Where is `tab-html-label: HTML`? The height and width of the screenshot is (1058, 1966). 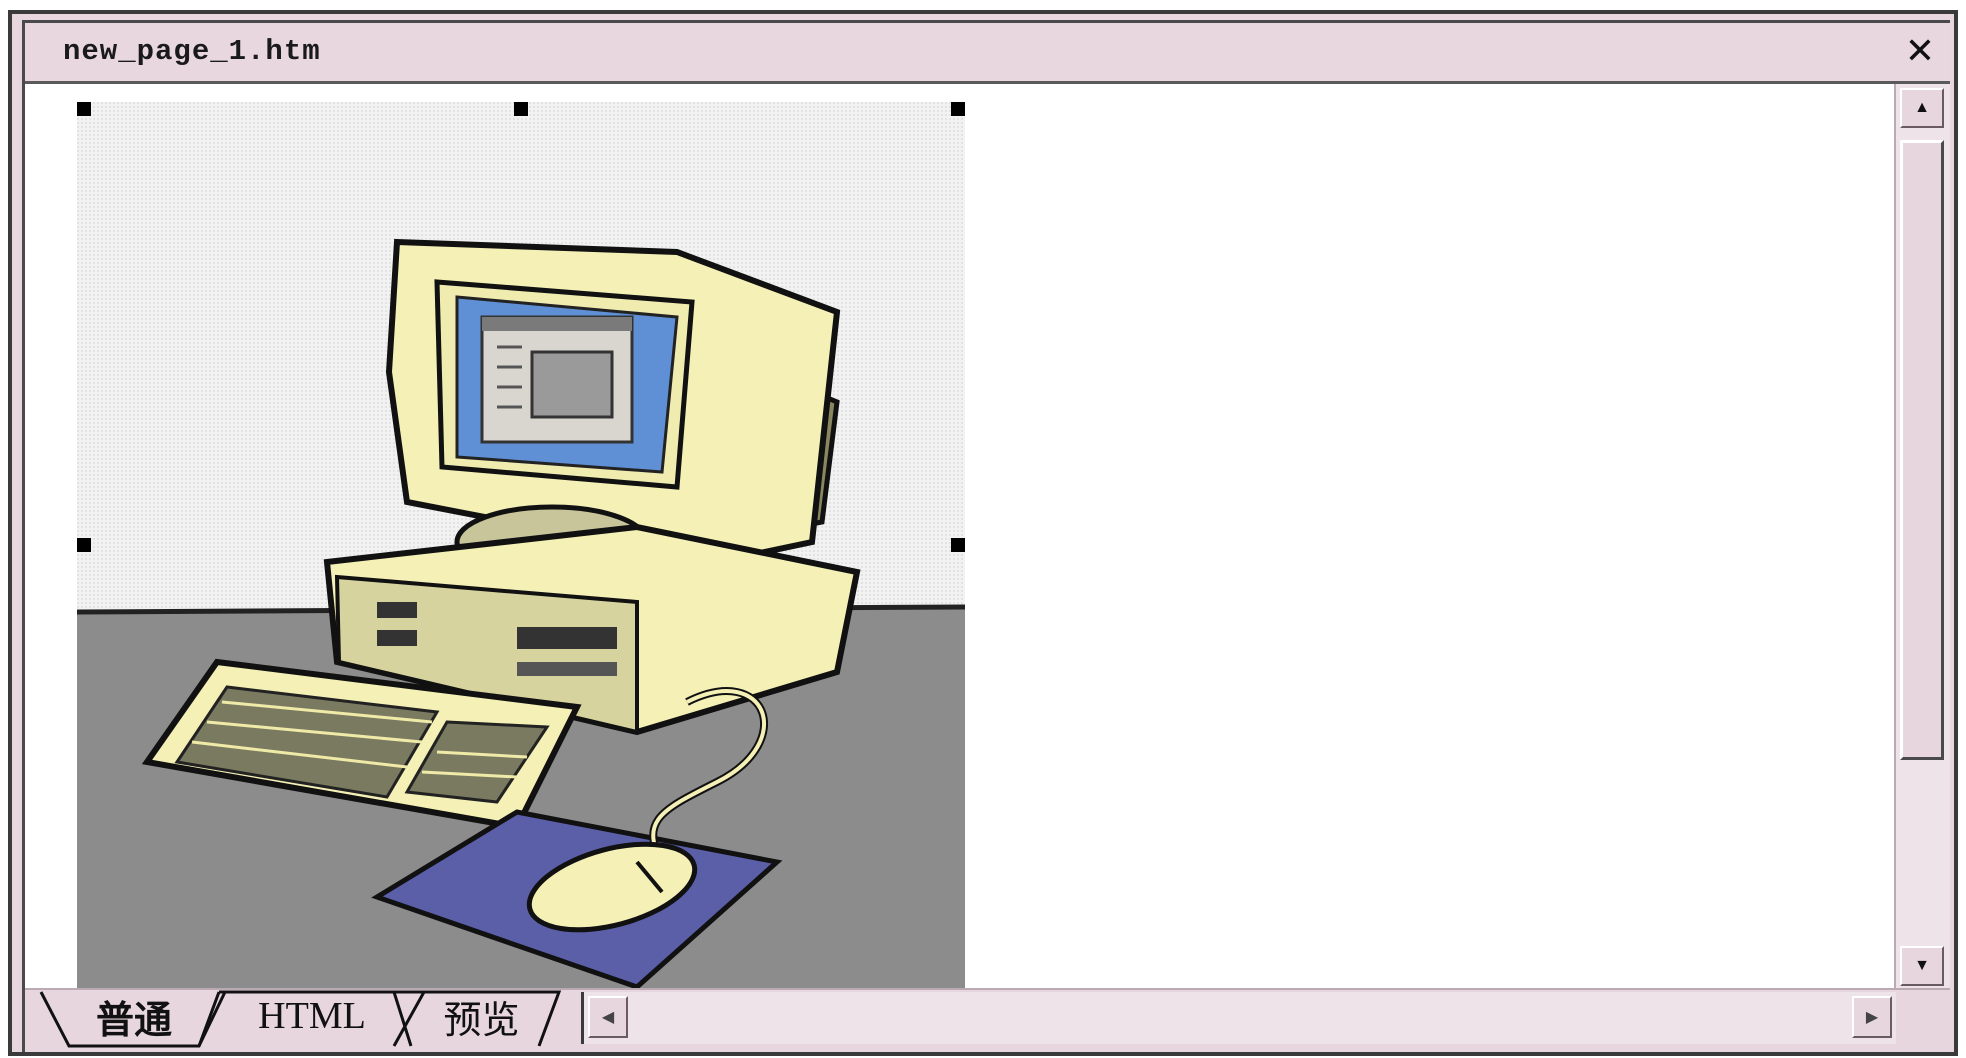
tab-html-label: HTML is located at coordinates (312, 1016).